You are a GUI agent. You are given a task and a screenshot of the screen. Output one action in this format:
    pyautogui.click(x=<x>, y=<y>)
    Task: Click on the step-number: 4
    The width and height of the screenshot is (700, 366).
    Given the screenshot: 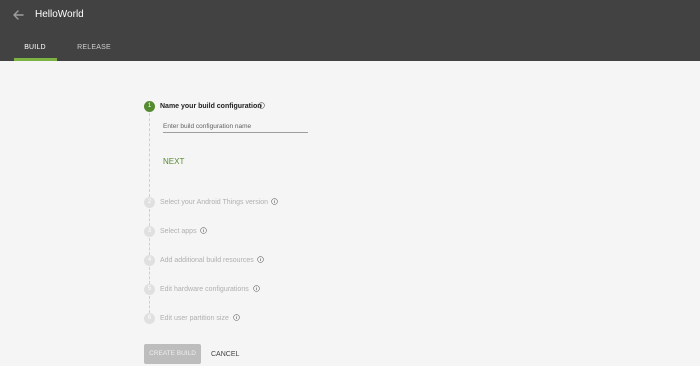 What is the action you would take?
    pyautogui.click(x=149, y=260)
    